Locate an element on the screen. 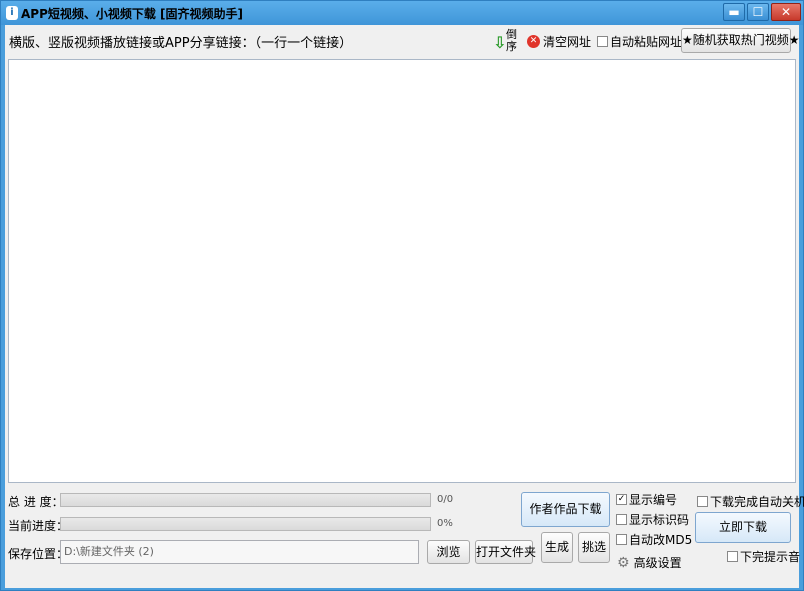 The height and width of the screenshot is (591, 804). total-progress-bar is located at coordinates (245, 500).